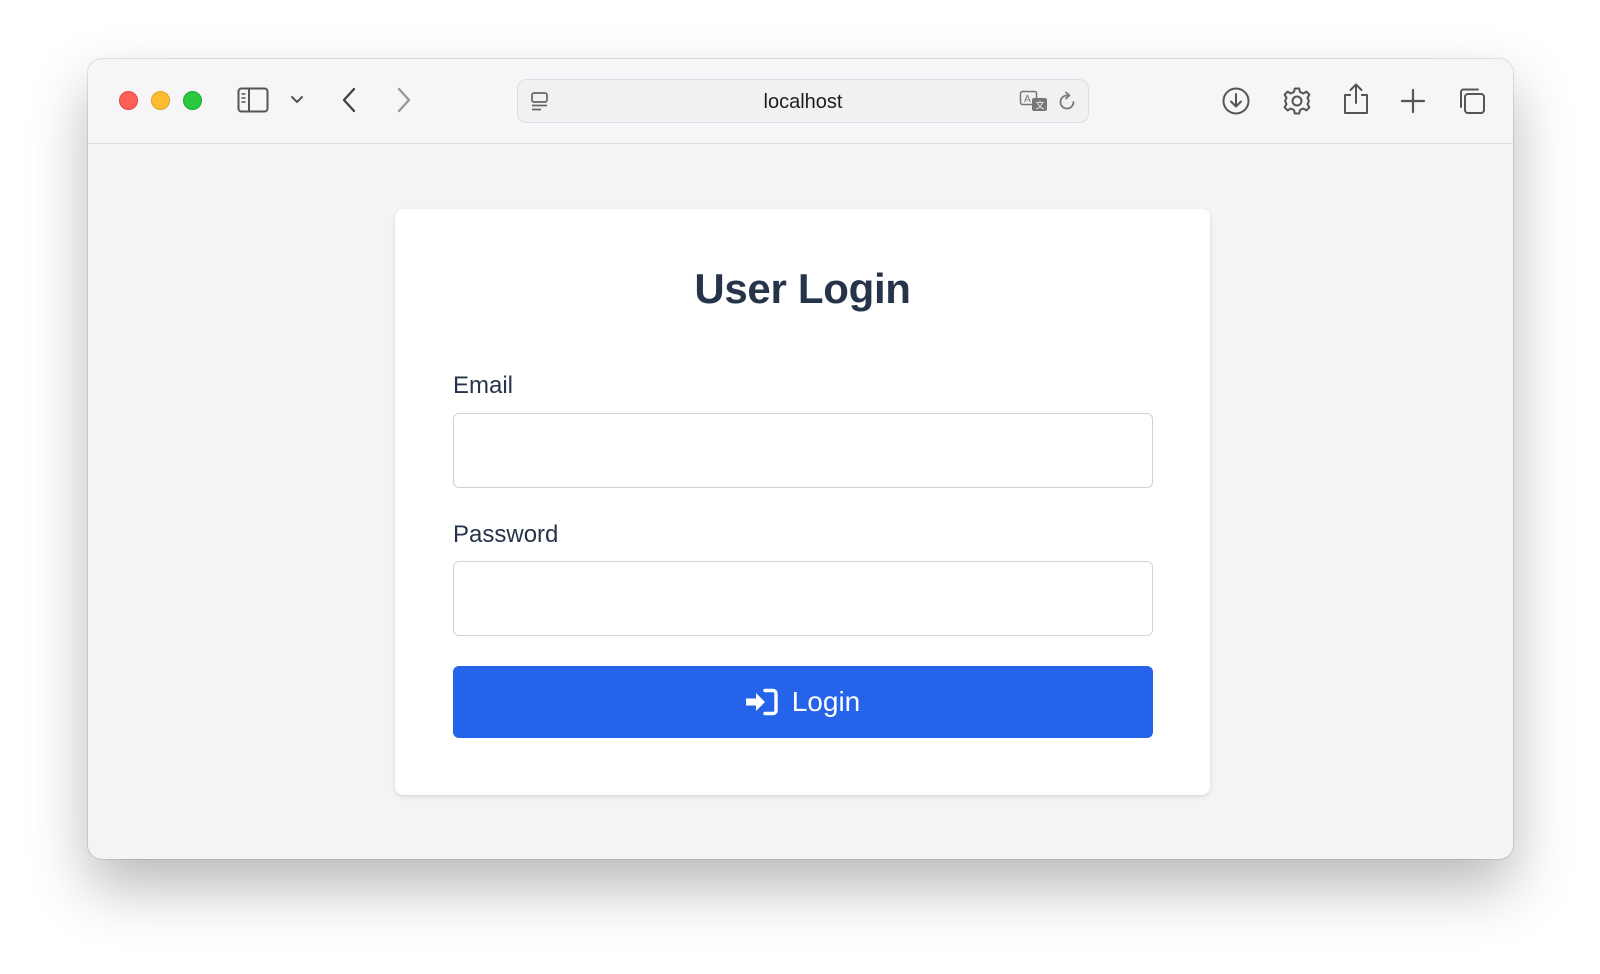 This screenshot has width=1600, height=974. Describe the element at coordinates (1040, 106) in the screenshot. I see `svg-text: 文` at that location.